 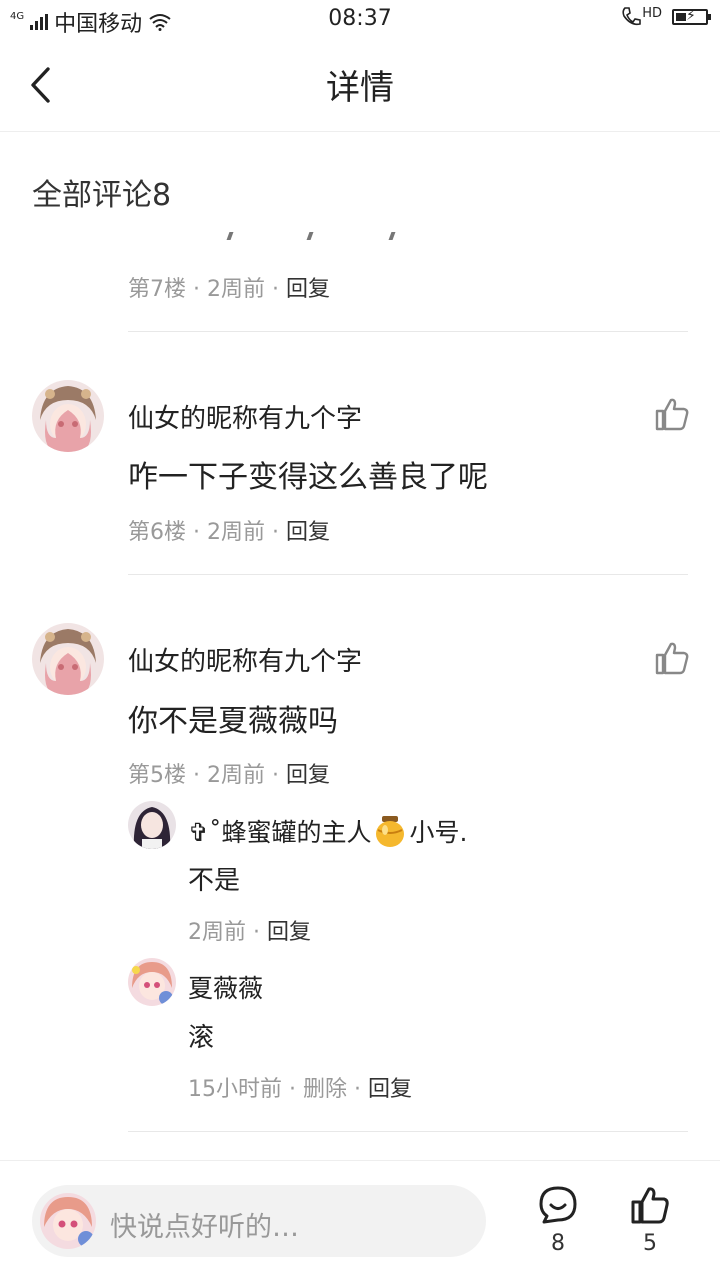 I want to click on clipped-content, so click(x=278, y=237).